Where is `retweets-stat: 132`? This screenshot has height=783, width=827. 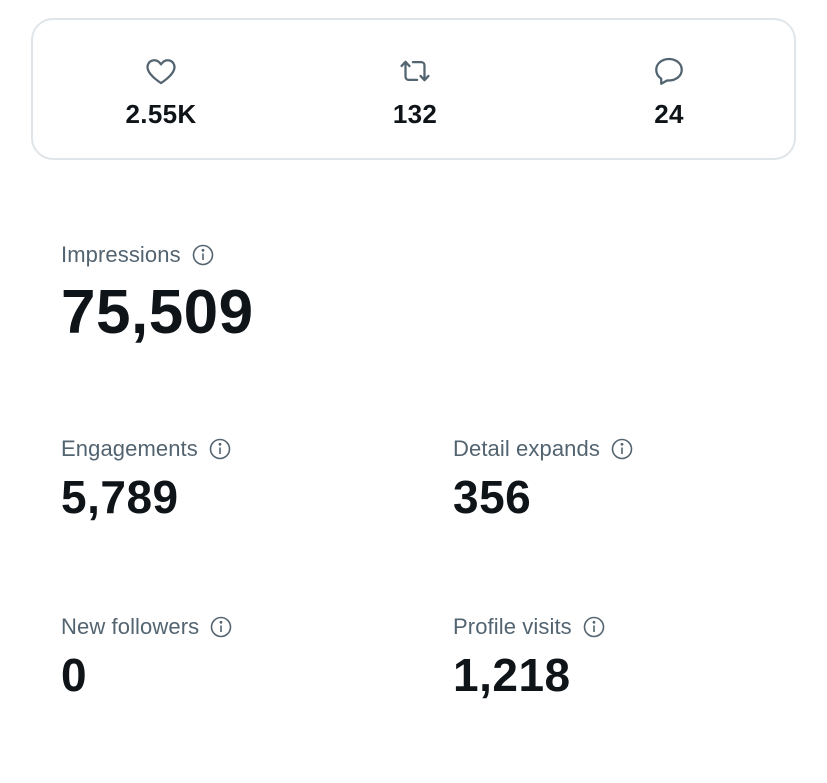
retweets-stat: 132 is located at coordinates (415, 89).